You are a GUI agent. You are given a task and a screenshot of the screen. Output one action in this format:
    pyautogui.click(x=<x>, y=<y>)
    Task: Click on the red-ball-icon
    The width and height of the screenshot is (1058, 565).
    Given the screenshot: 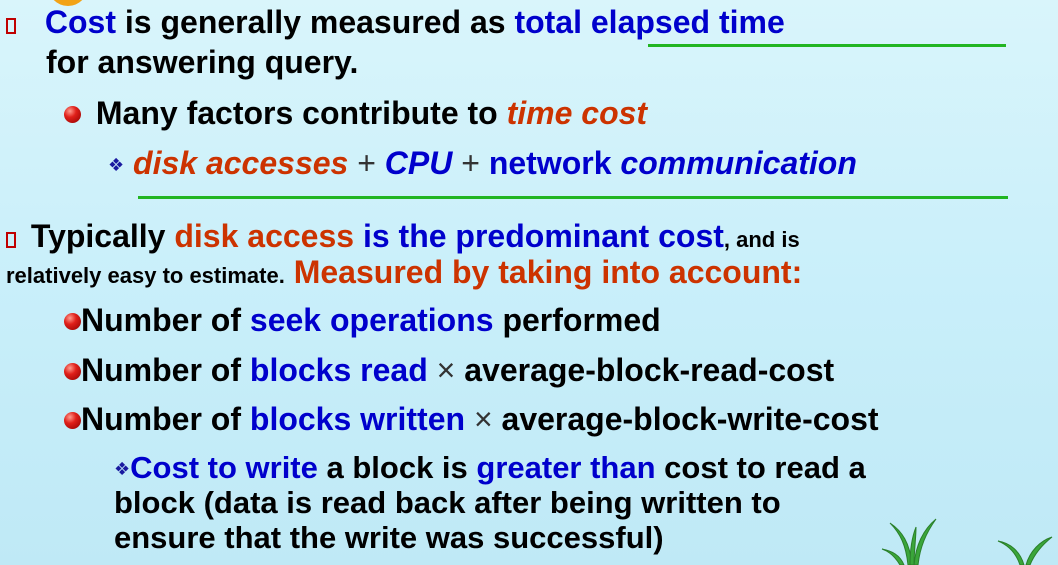 What is the action you would take?
    pyautogui.click(x=72, y=114)
    